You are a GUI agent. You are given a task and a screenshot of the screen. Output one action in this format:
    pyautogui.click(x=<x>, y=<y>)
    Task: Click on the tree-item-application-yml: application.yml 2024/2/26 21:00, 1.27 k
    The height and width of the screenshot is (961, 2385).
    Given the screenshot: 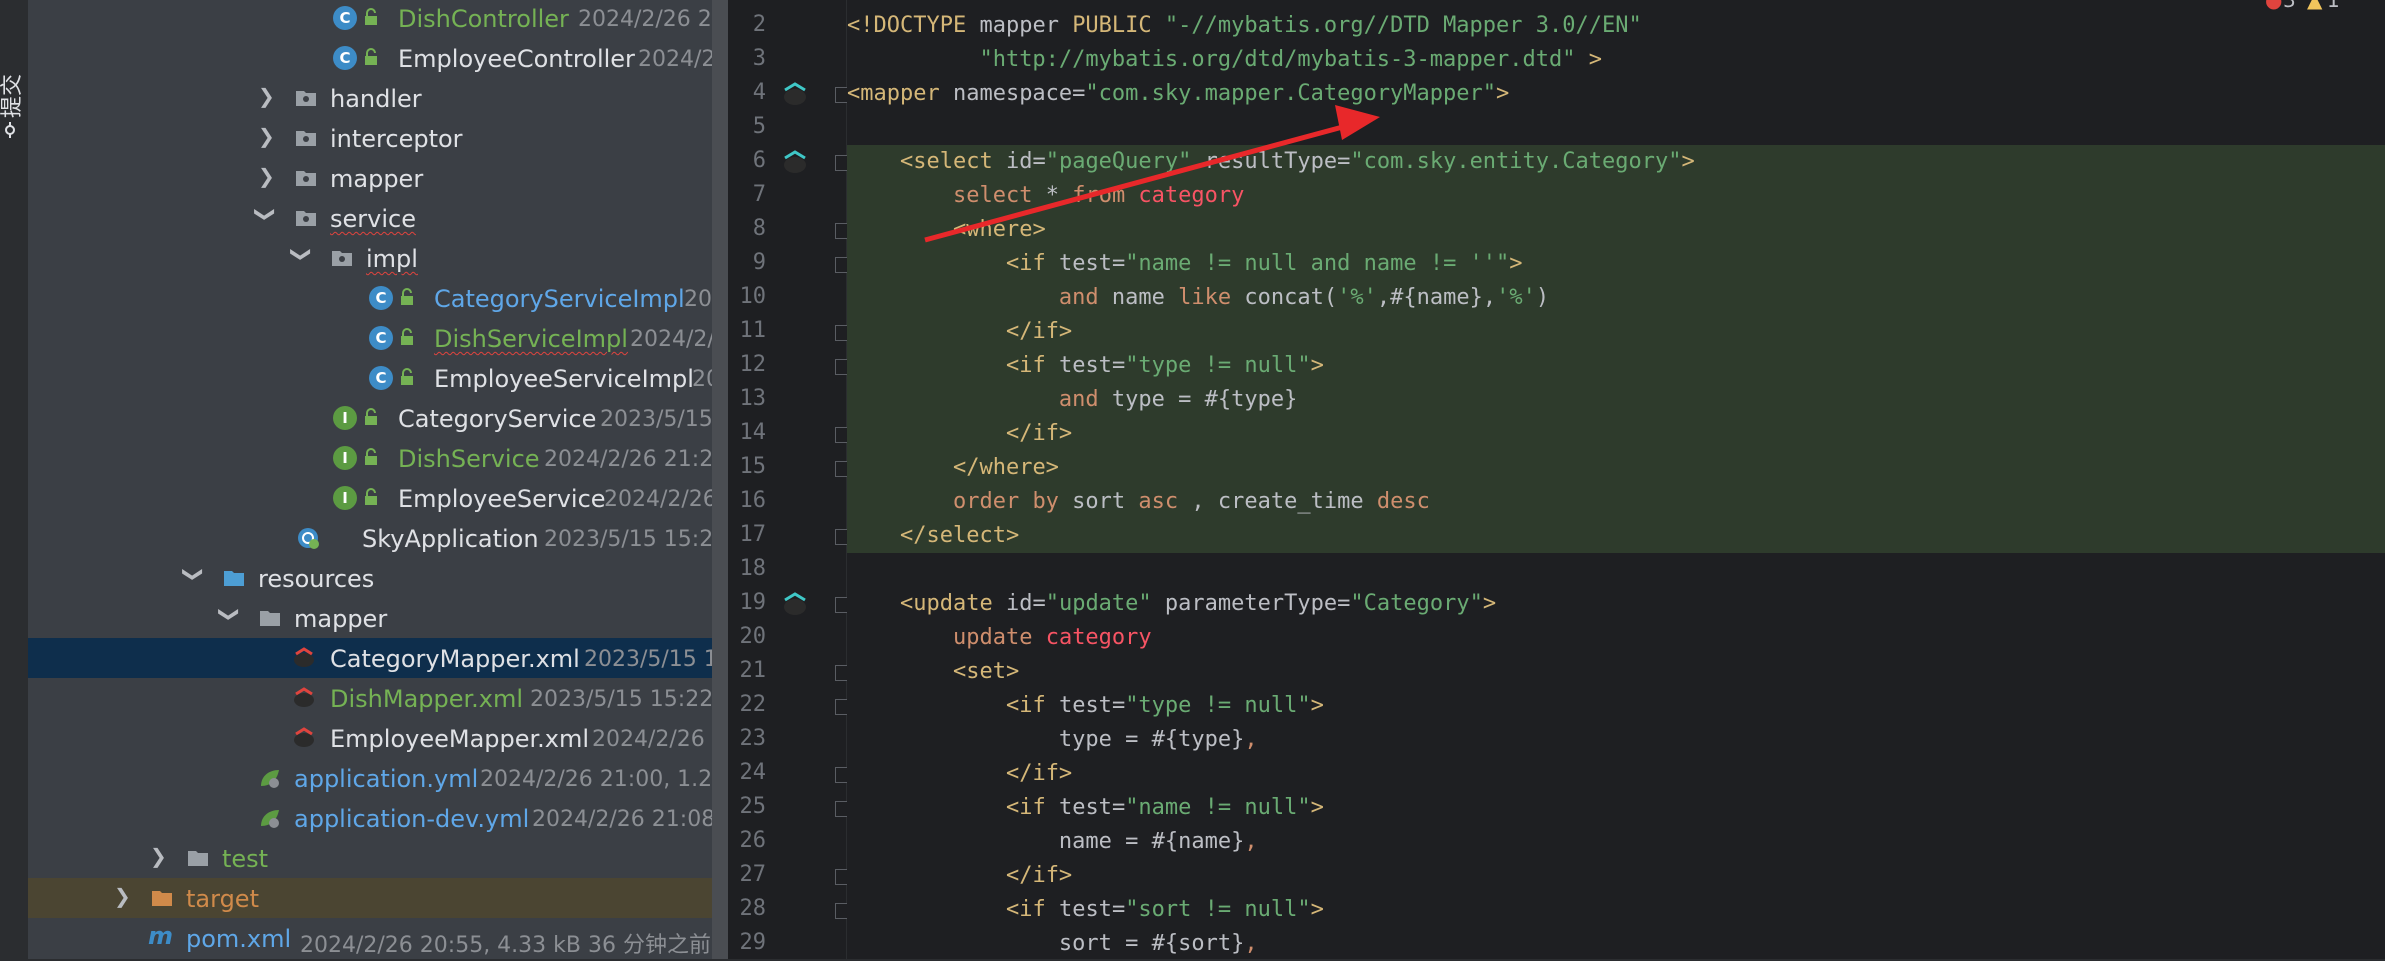 What is the action you would take?
    pyautogui.click(x=378, y=778)
    